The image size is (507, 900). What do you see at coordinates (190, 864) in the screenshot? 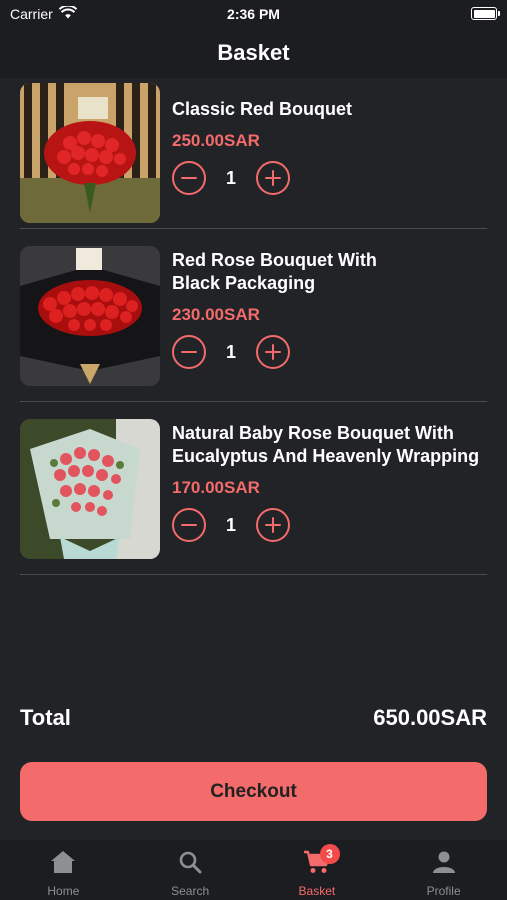
I see `search-icon` at bounding box center [190, 864].